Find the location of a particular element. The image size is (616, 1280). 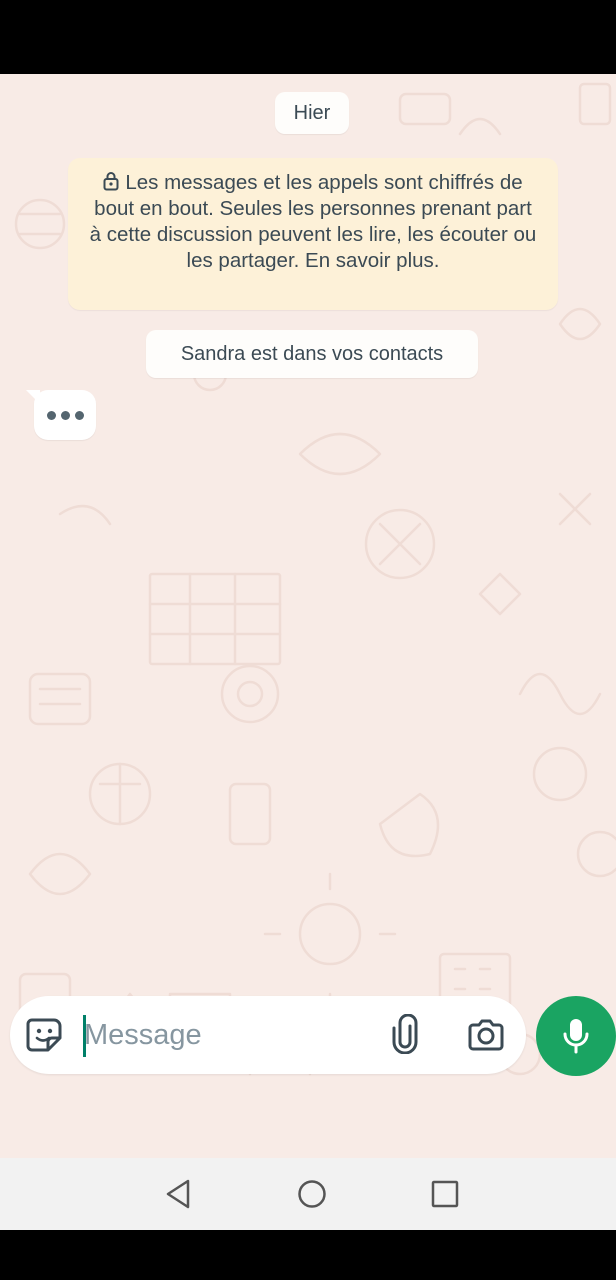

typing-indicator is located at coordinates (61, 415).